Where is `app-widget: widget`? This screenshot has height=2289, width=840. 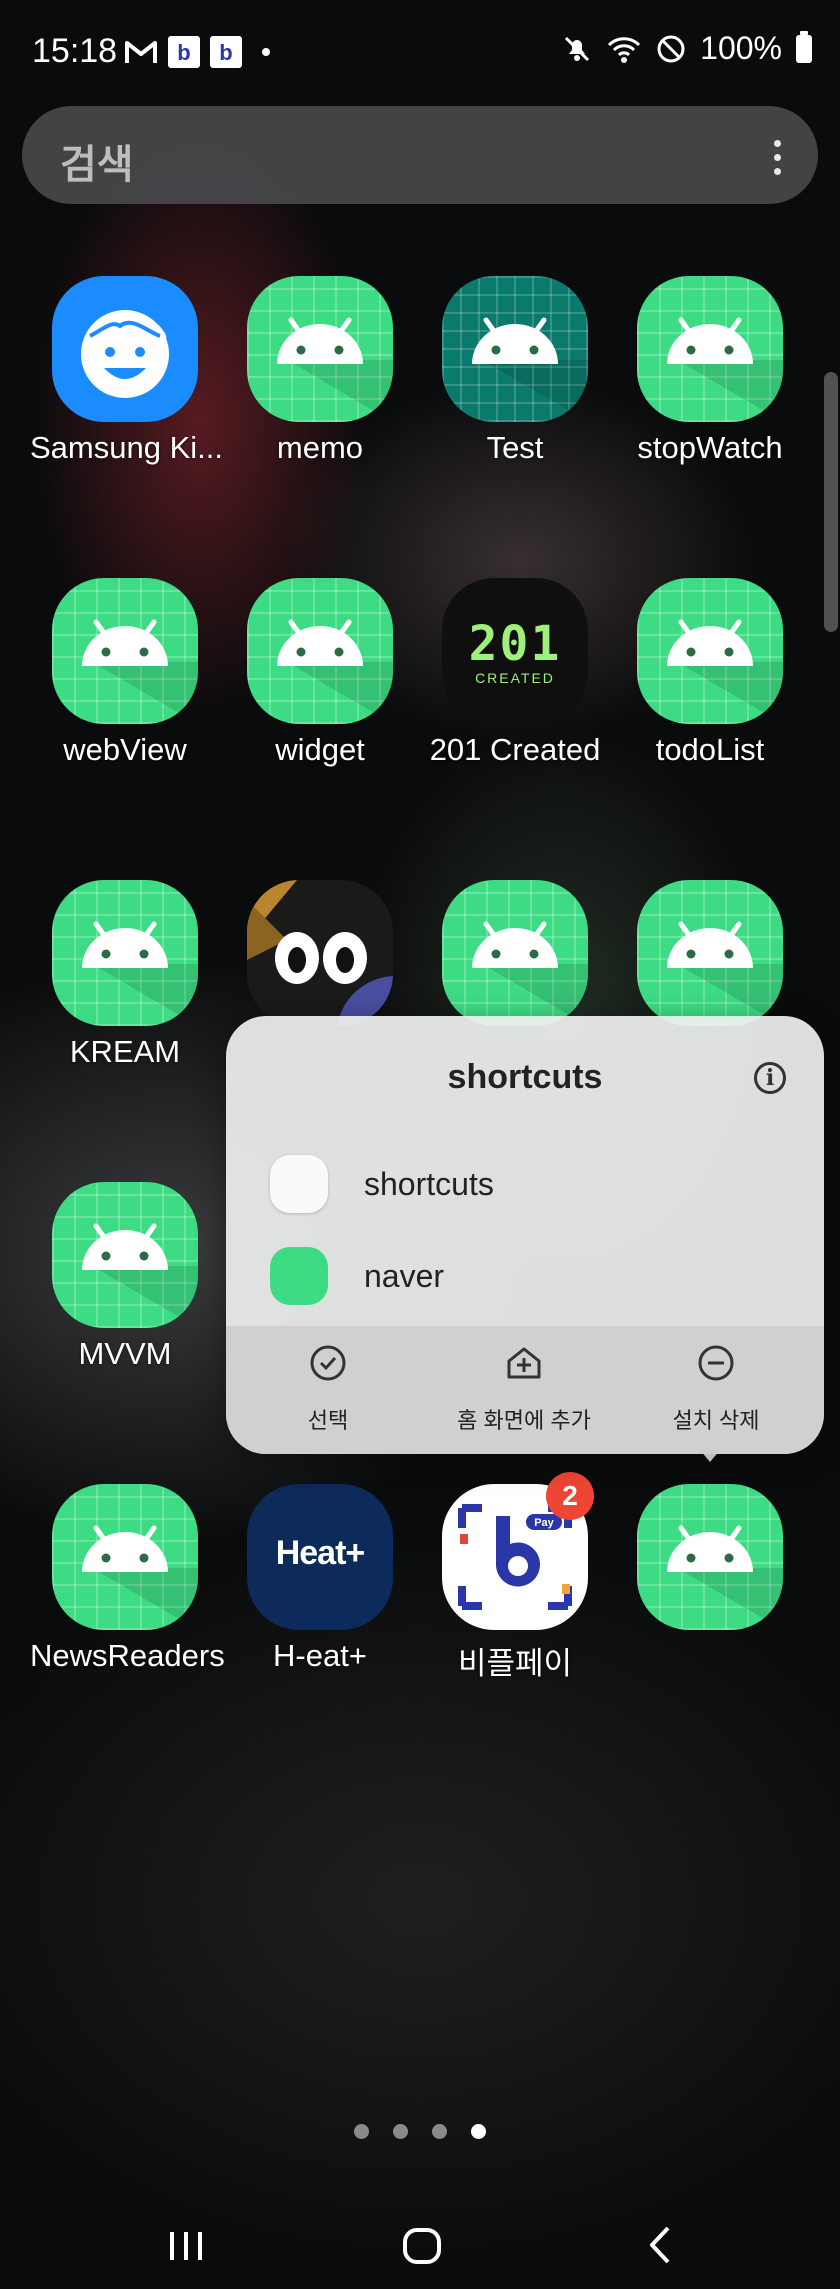 app-widget: widget is located at coordinates (320, 673).